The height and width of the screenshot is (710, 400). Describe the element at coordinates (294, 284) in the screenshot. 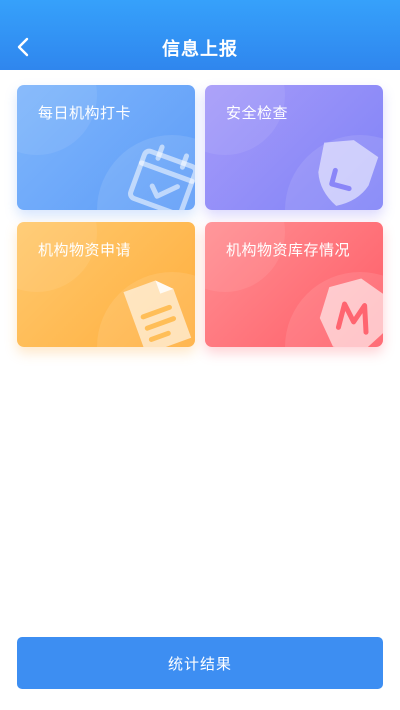

I see `card-supply-inventory: 机构物资库存情况` at that location.